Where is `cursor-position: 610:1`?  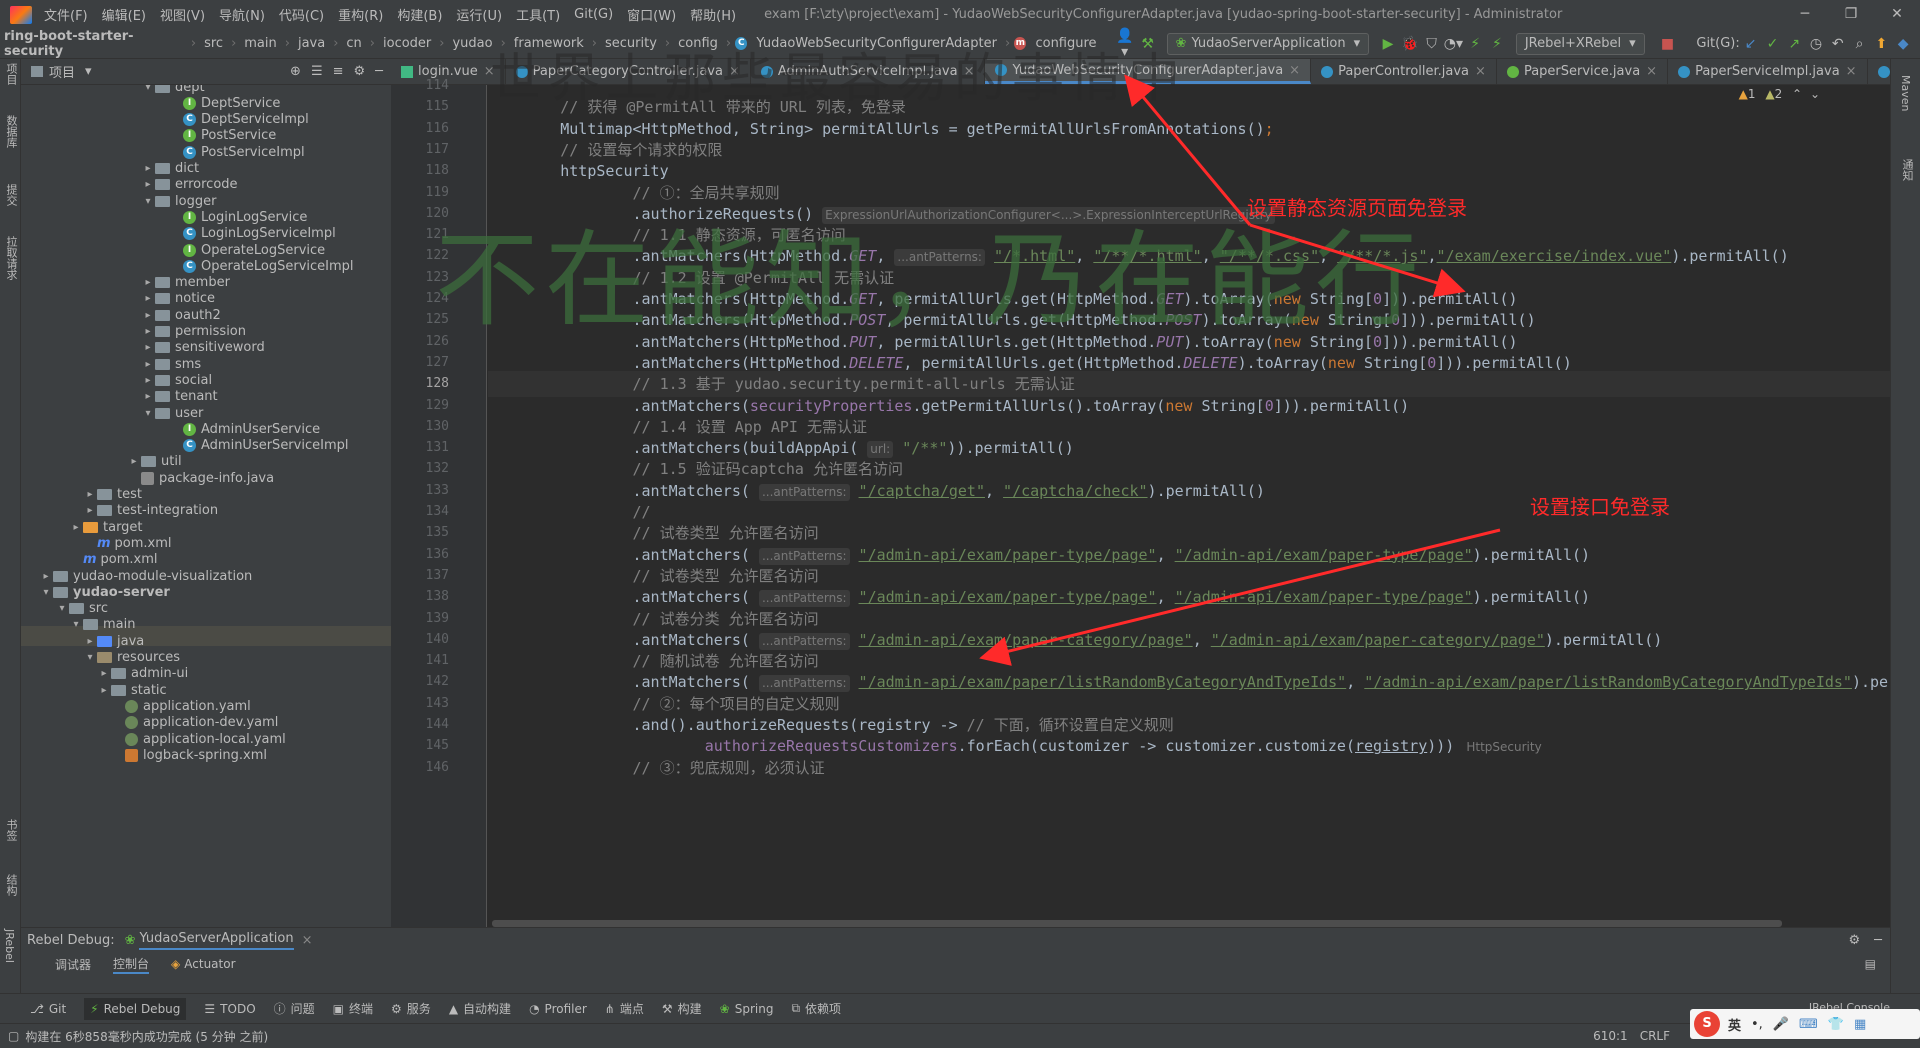
cursor-position: 610:1 is located at coordinates (1610, 1036).